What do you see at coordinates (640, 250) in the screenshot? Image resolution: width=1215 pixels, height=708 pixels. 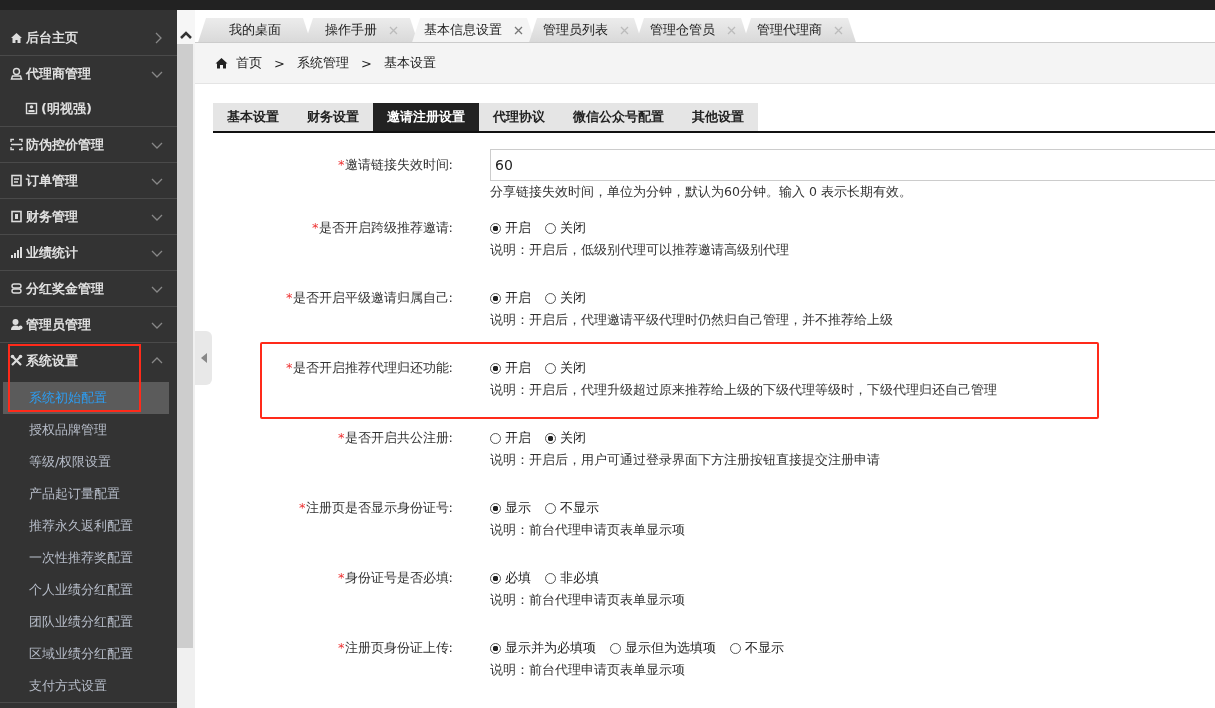 I see `hint-text: 说明：开启后，低级别代理可以推荐邀请高级别代理` at bounding box center [640, 250].